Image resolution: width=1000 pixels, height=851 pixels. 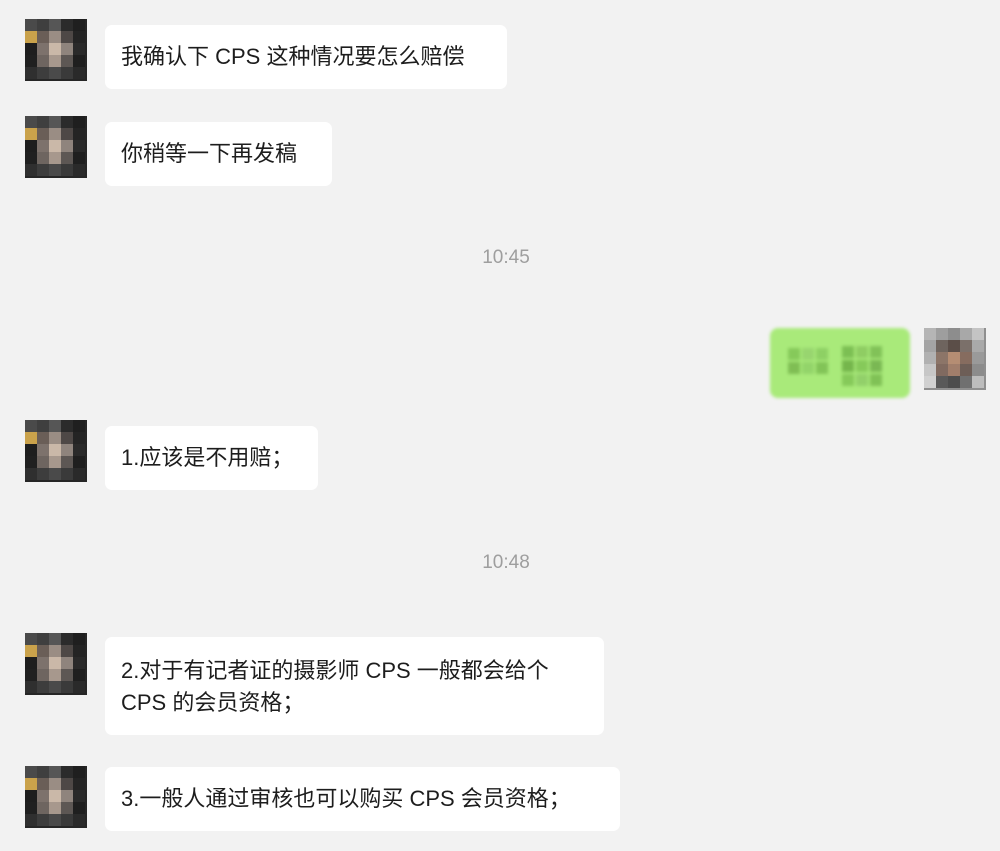 What do you see at coordinates (506, 257) in the screenshot?
I see `timestamp-divider: 10:45` at bounding box center [506, 257].